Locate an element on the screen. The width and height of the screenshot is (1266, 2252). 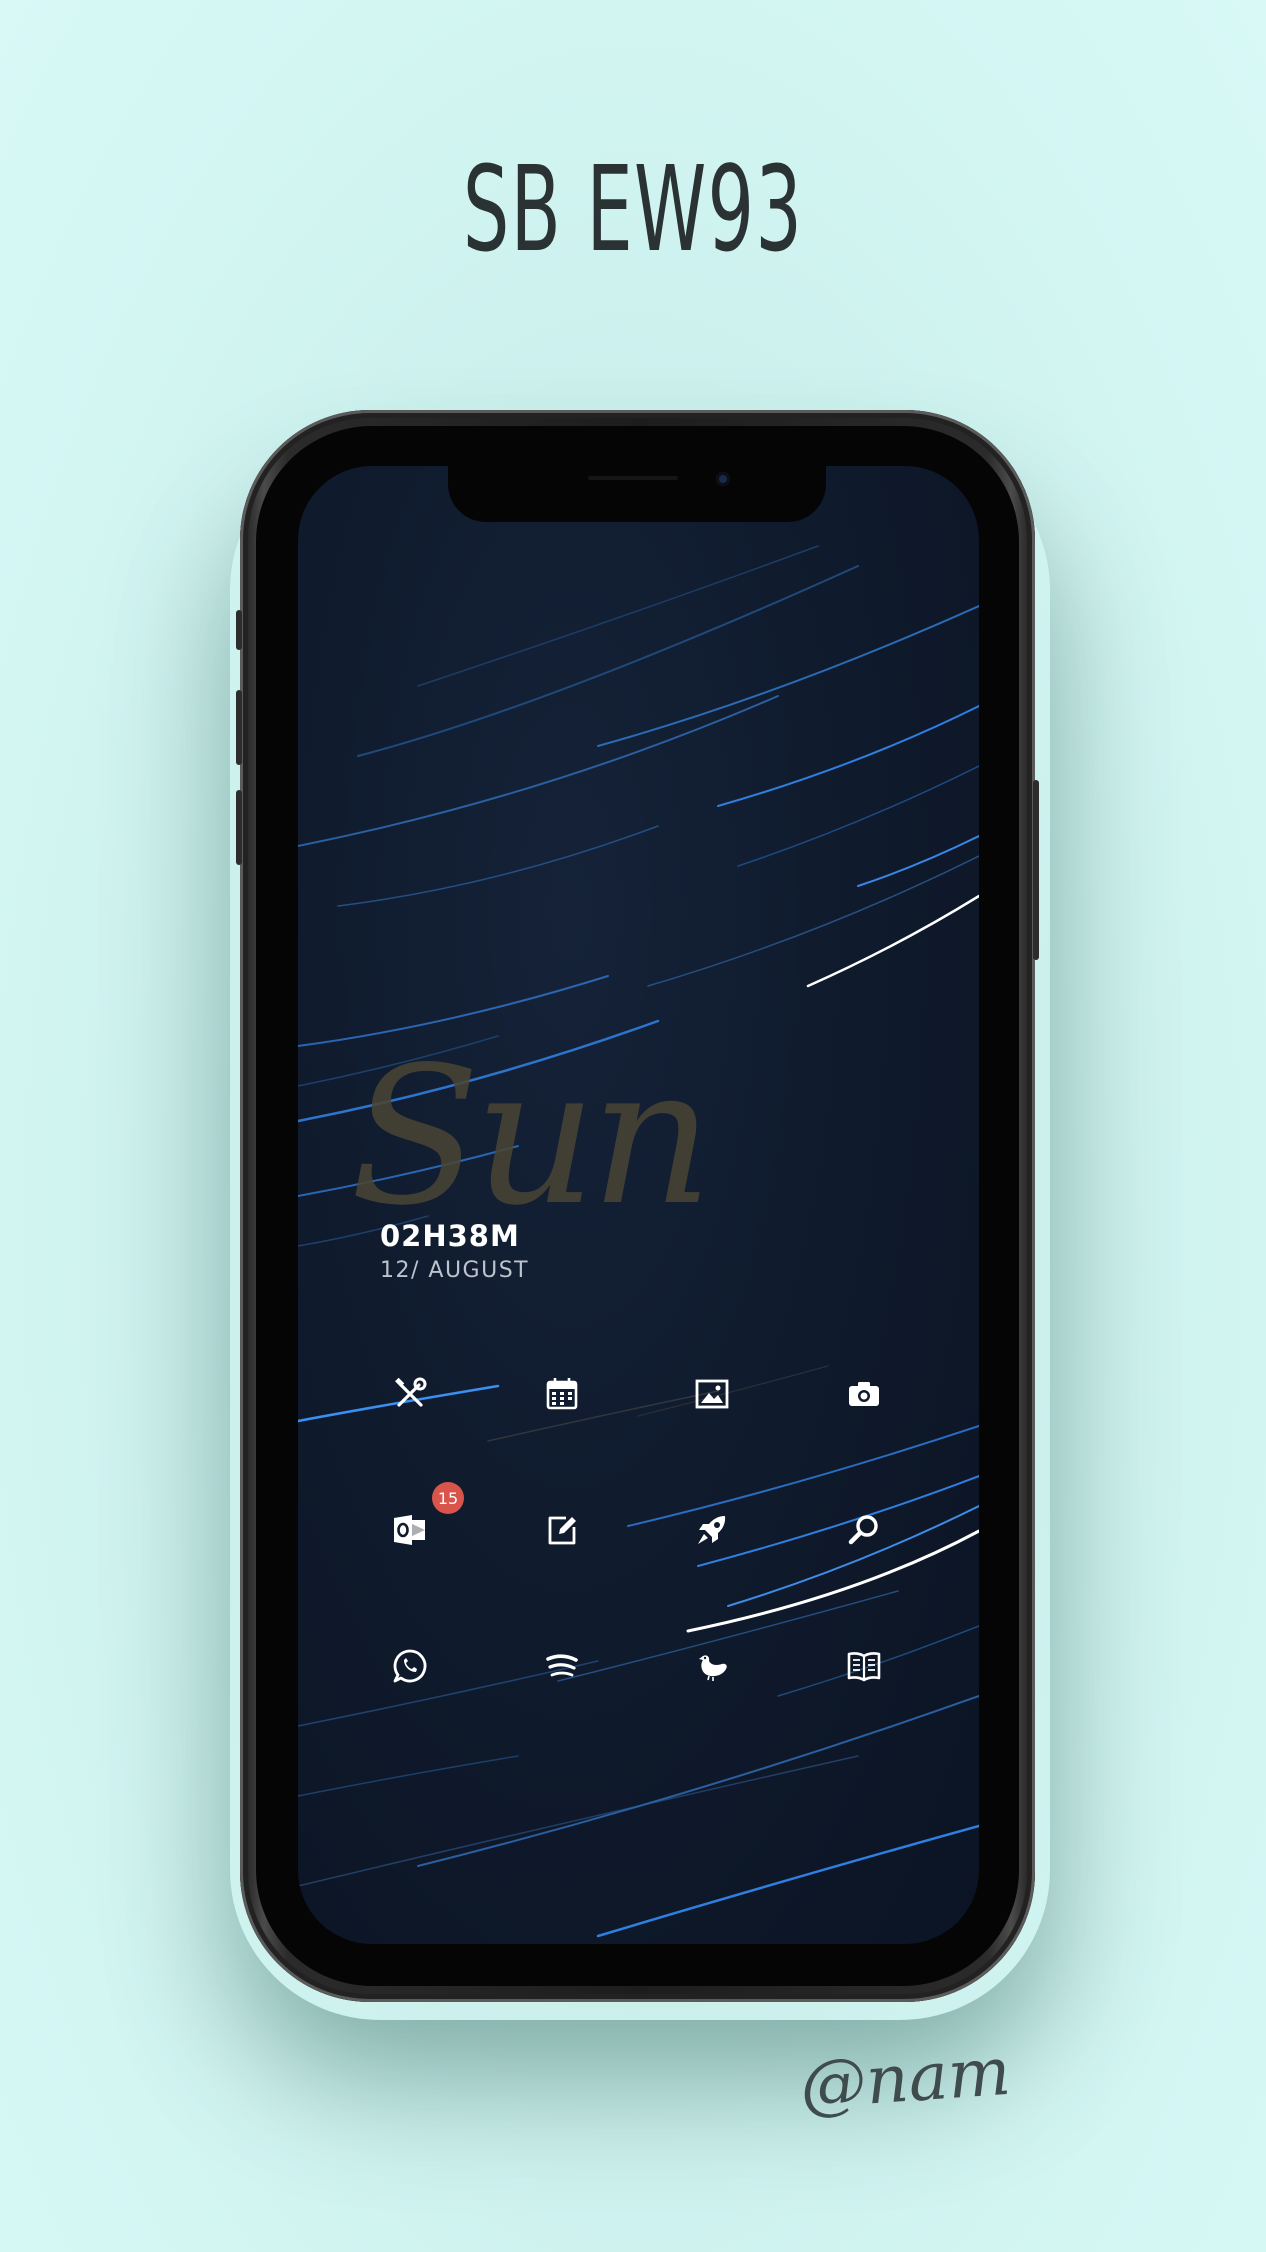
spotify-icon is located at coordinates (562, 1665).